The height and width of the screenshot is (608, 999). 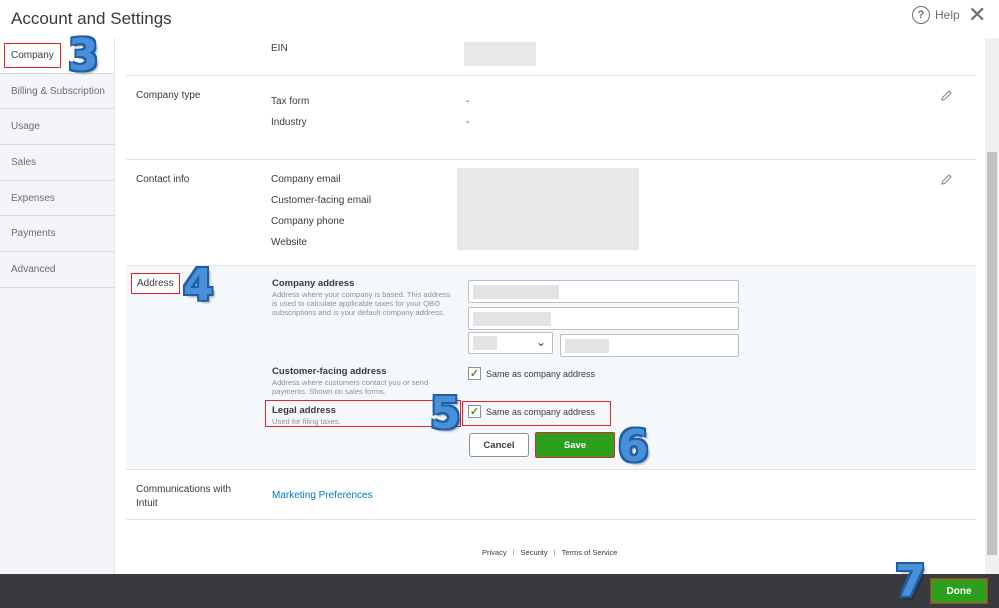 What do you see at coordinates (603, 318) in the screenshot?
I see `address-line2-input` at bounding box center [603, 318].